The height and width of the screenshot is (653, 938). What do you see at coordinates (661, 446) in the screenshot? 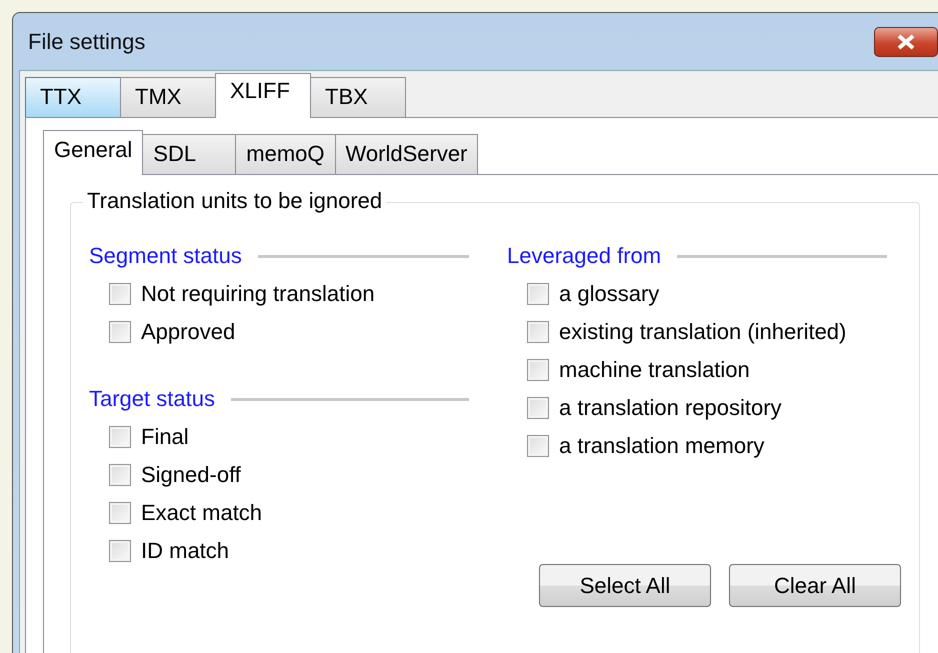
I see `checkbox-label: a translation memory` at bounding box center [661, 446].